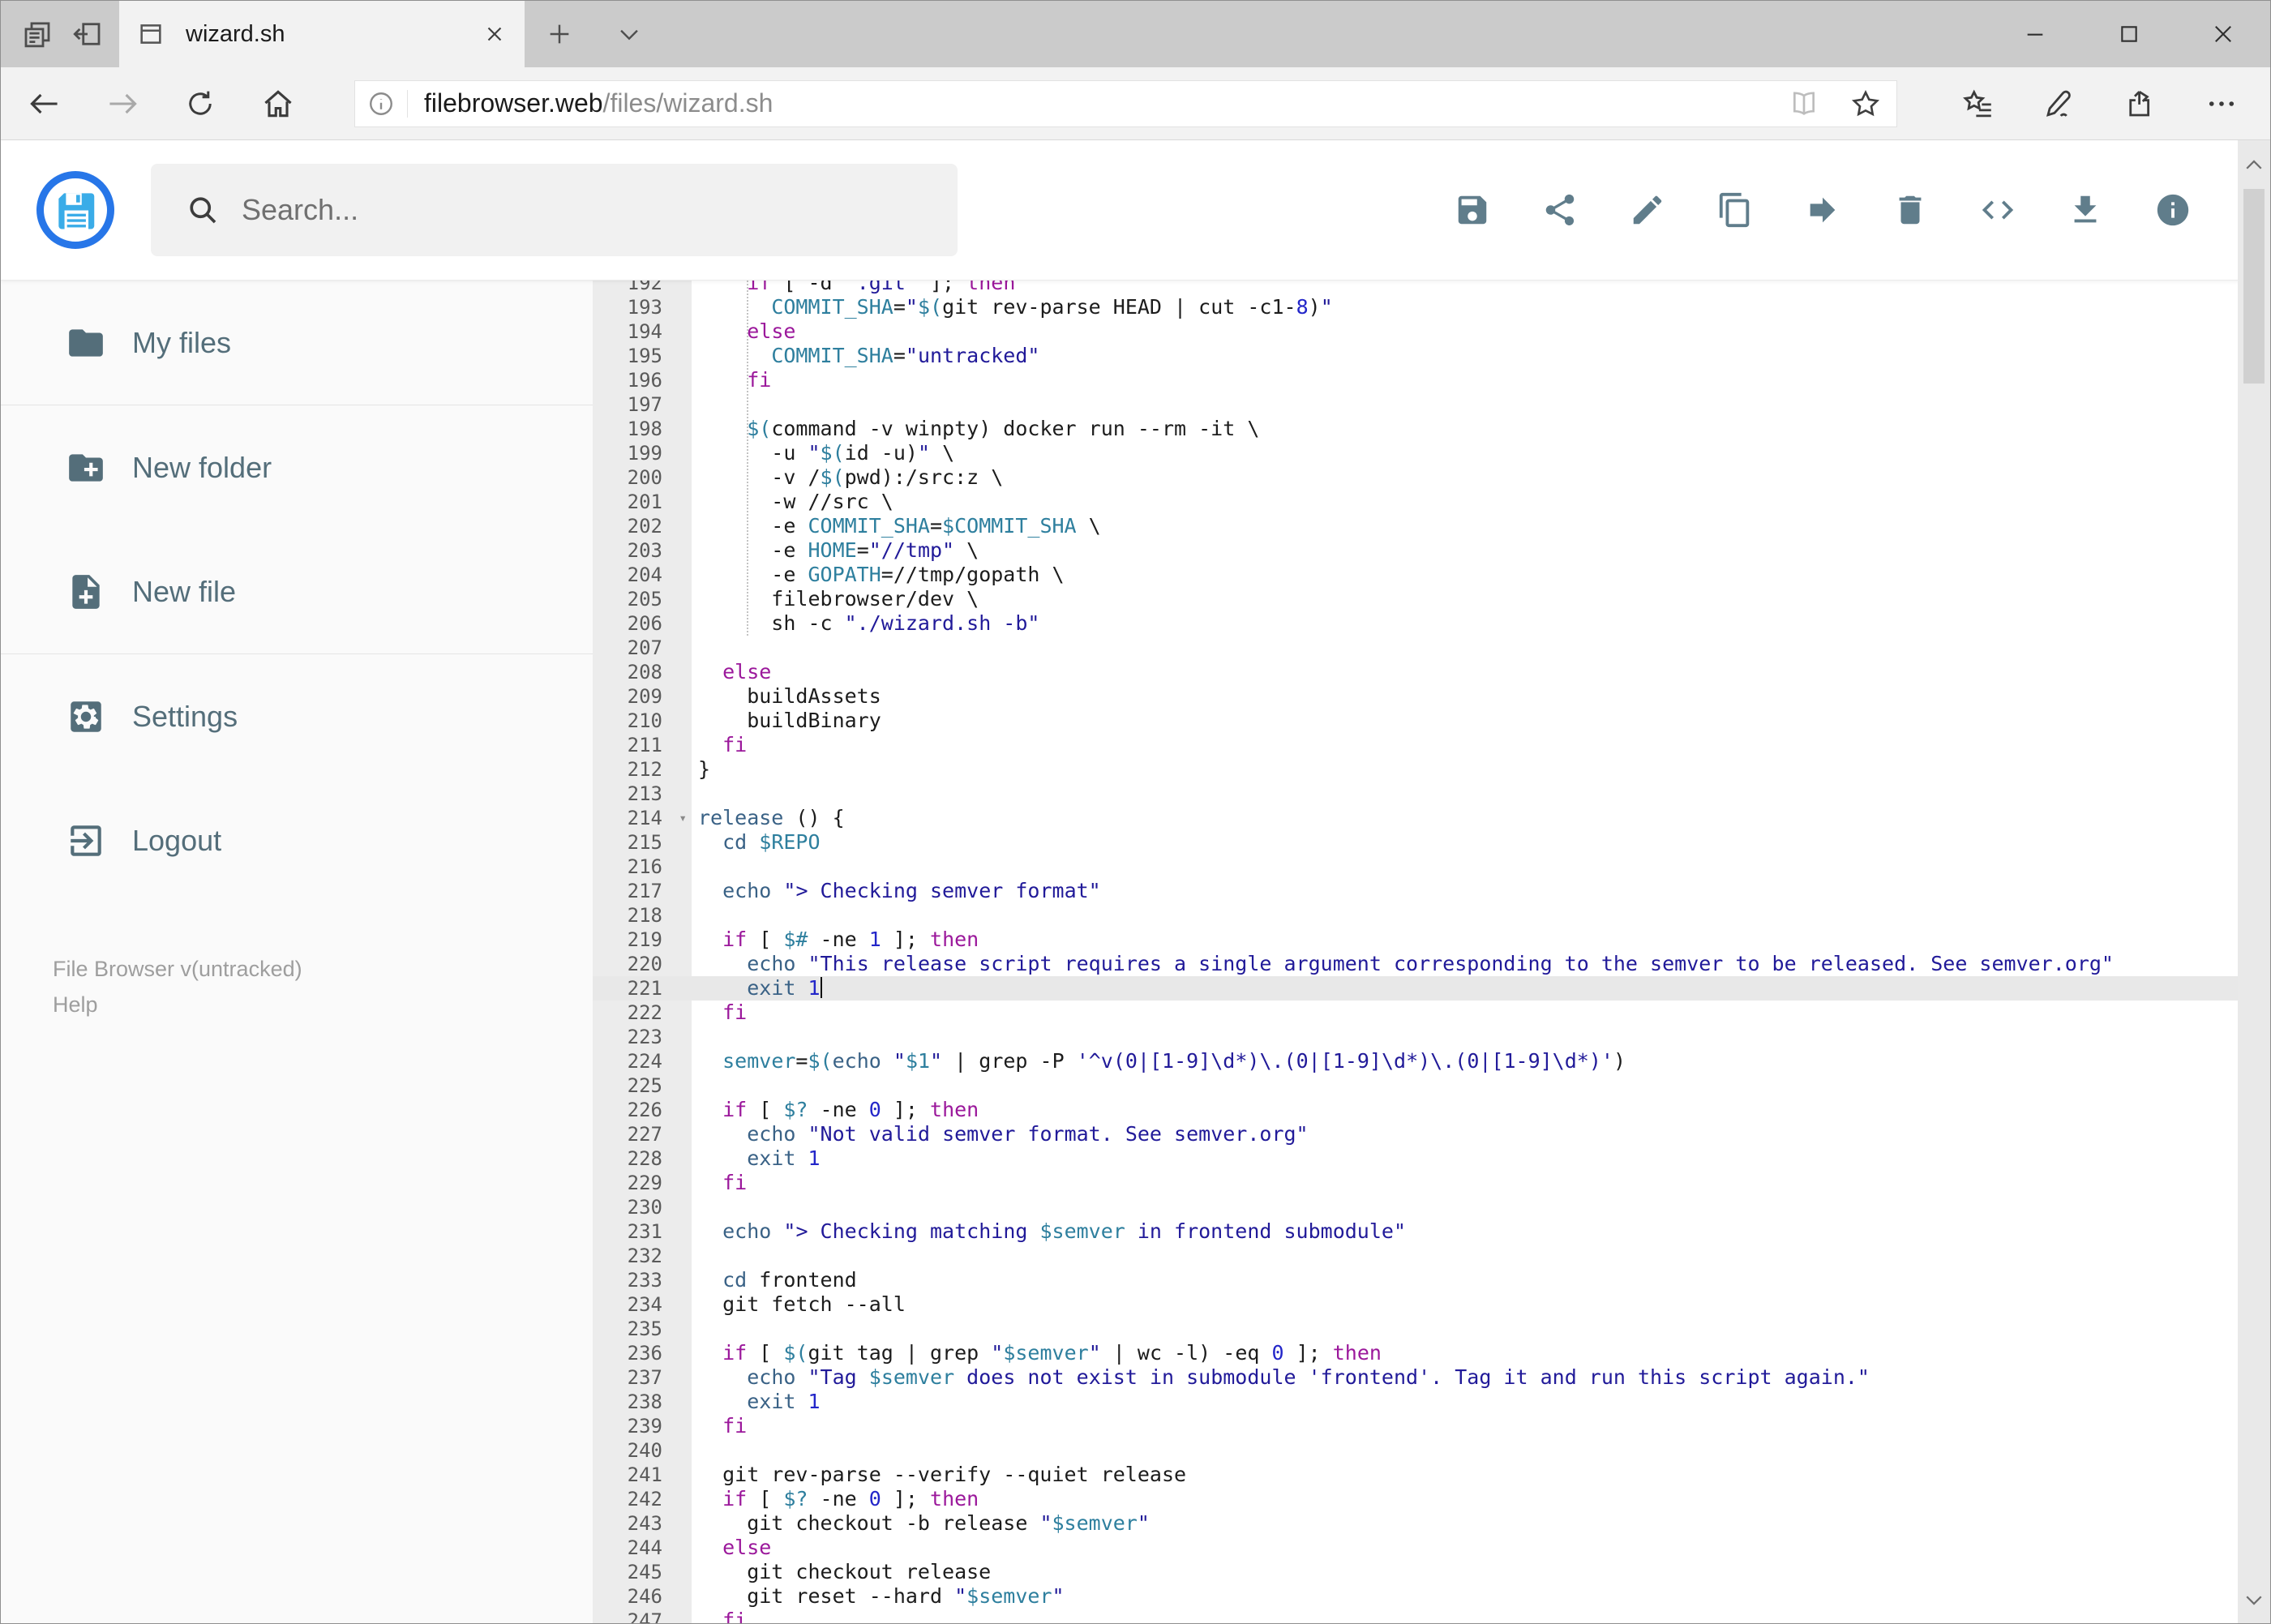 This screenshot has width=2271, height=1624. Describe the element at coordinates (1431, 1280) in the screenshot. I see `code-line: 233 cd frontend` at that location.